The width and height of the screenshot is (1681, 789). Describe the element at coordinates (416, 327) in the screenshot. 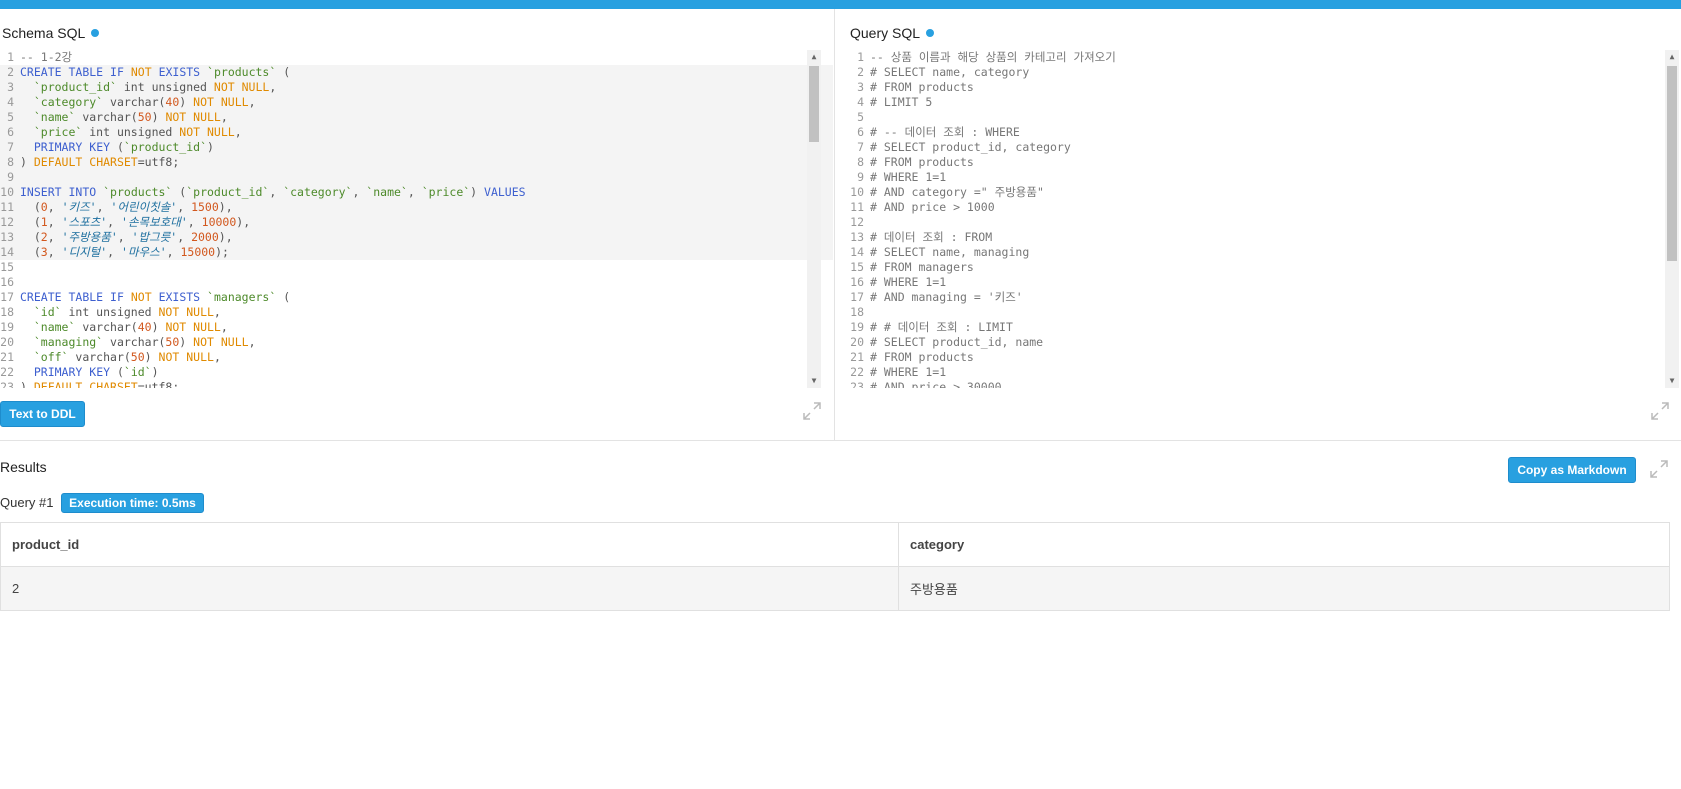

I see `code-line: 19 `name` varchar(40) NOT NULL,` at that location.